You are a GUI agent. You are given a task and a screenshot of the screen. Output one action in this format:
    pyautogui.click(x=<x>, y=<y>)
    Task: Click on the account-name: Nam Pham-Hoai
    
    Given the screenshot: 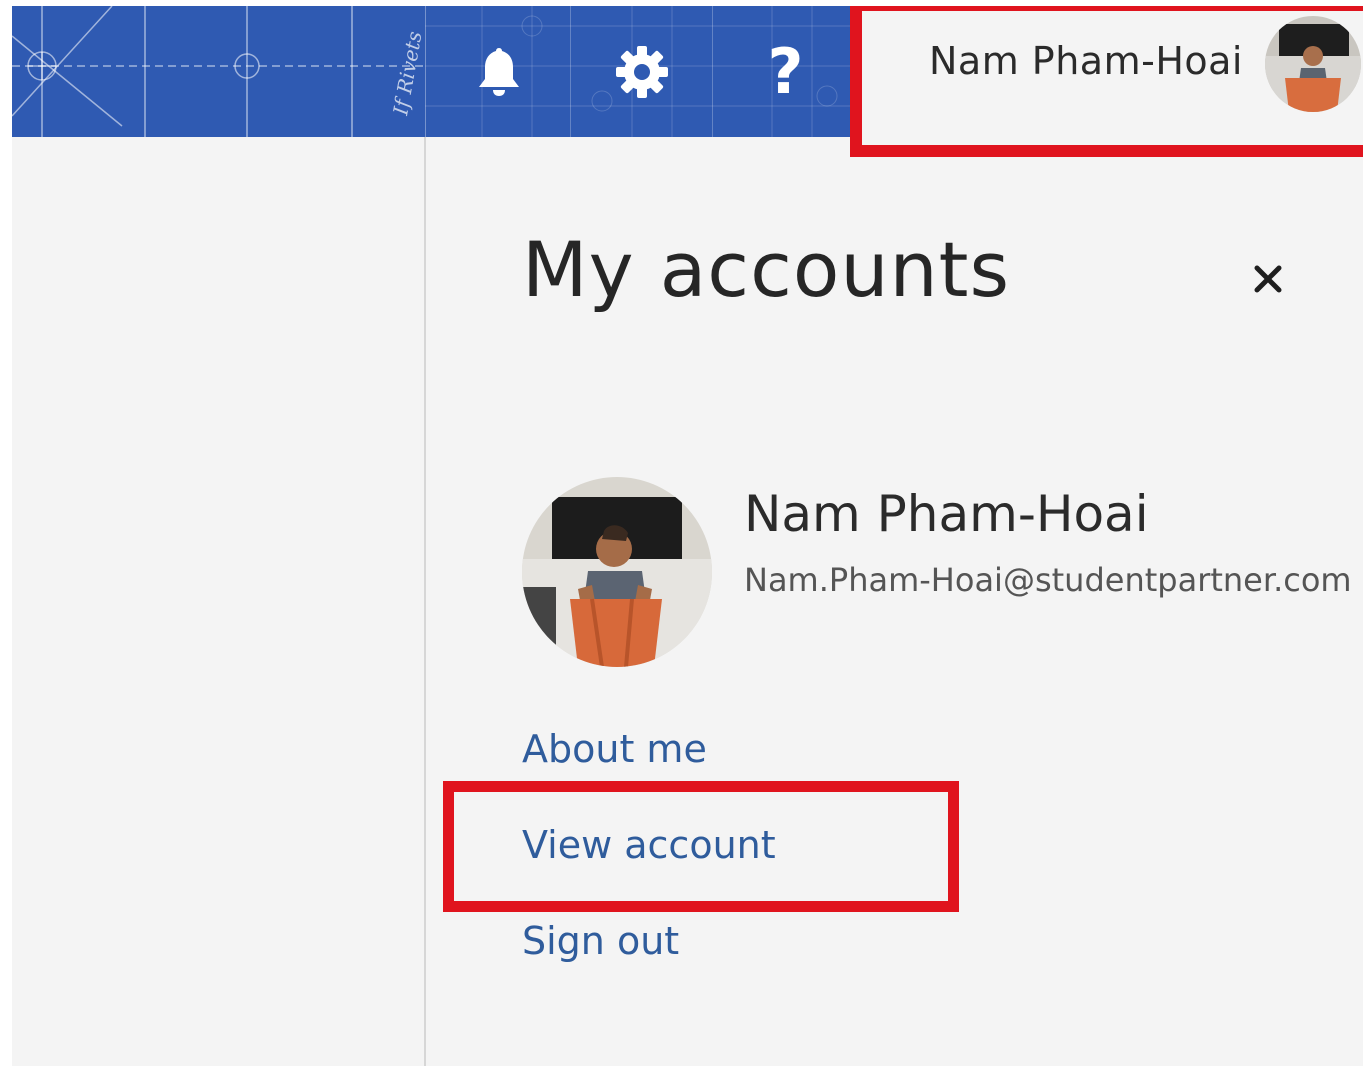 What is the action you would take?
    pyautogui.click(x=1086, y=61)
    